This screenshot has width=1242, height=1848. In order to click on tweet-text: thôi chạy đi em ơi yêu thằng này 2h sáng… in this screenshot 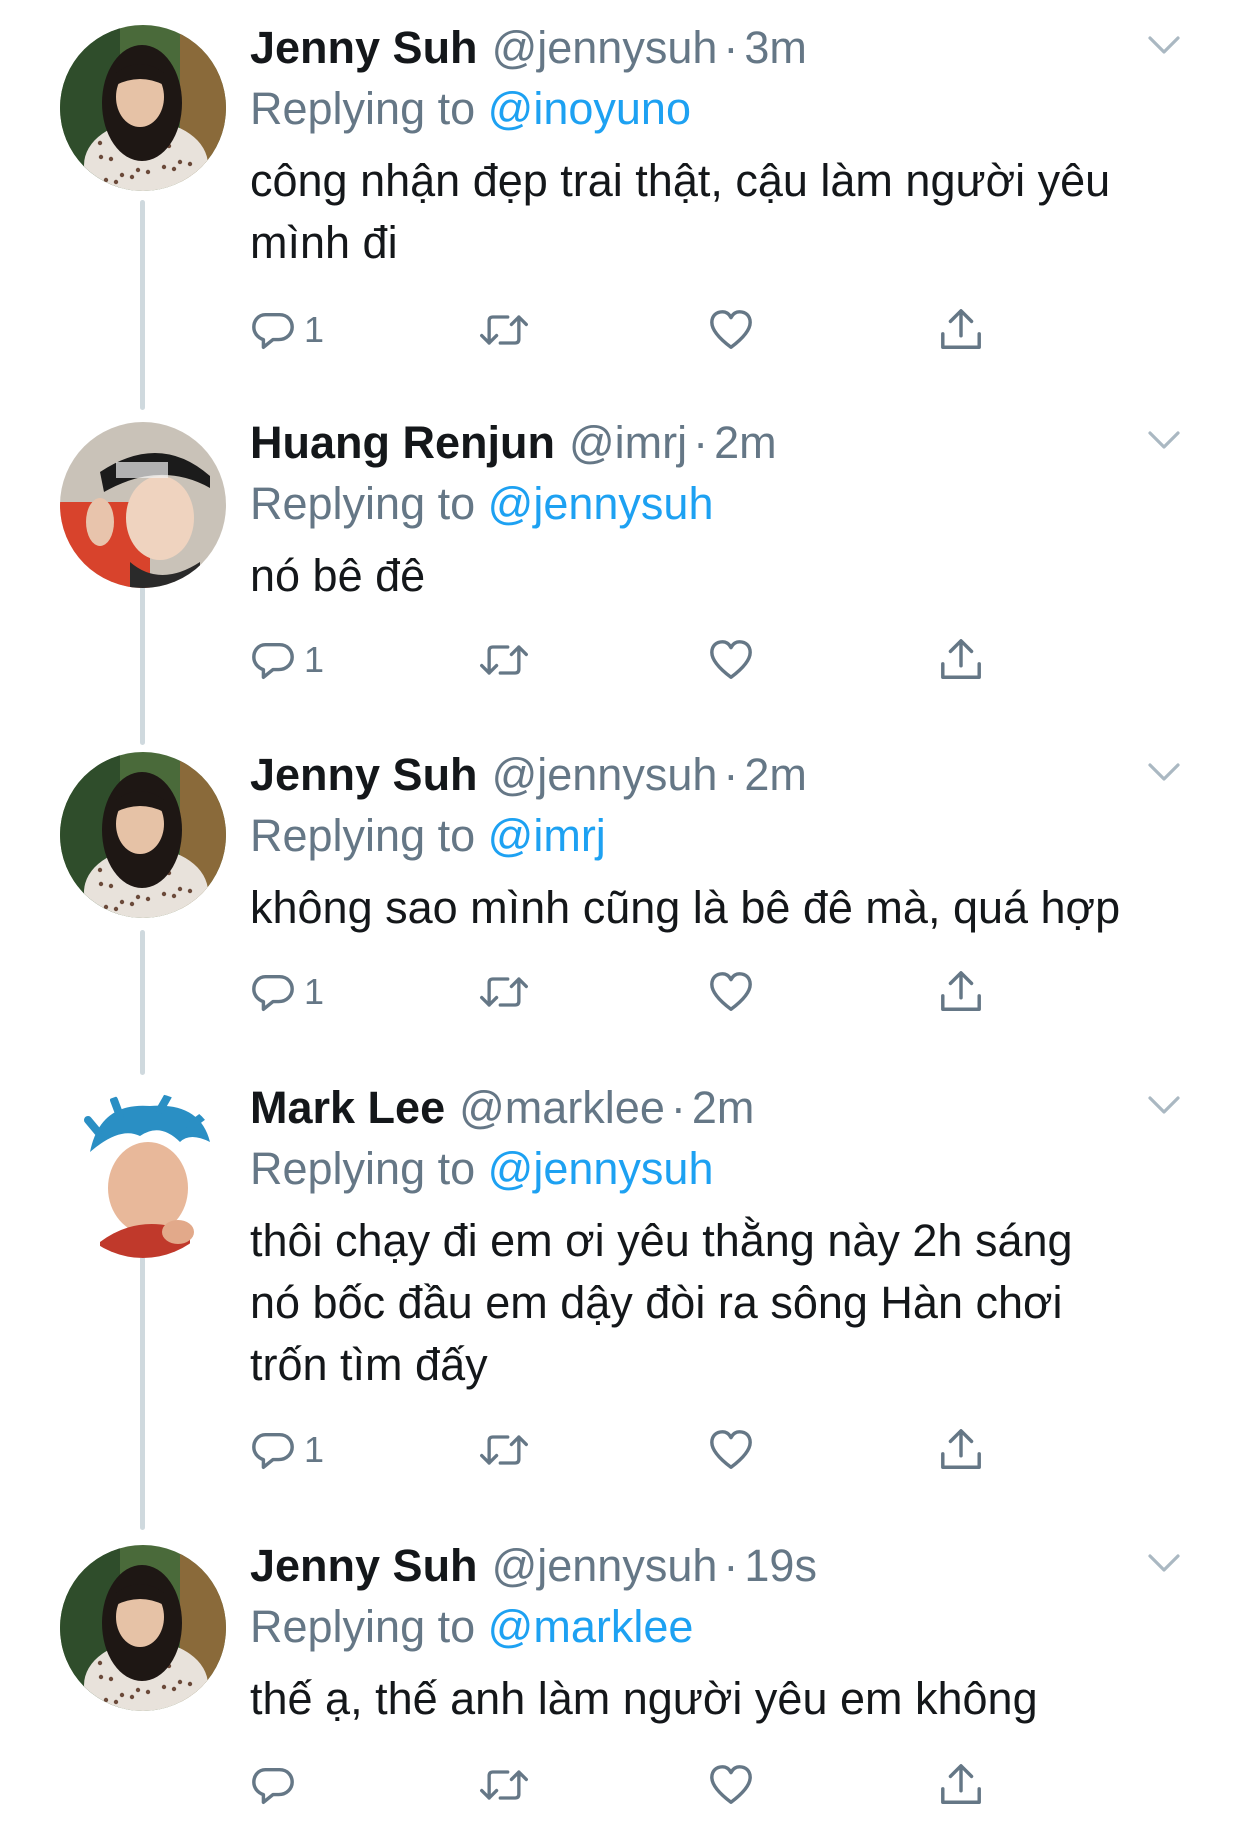, I will do `click(661, 1302)`.